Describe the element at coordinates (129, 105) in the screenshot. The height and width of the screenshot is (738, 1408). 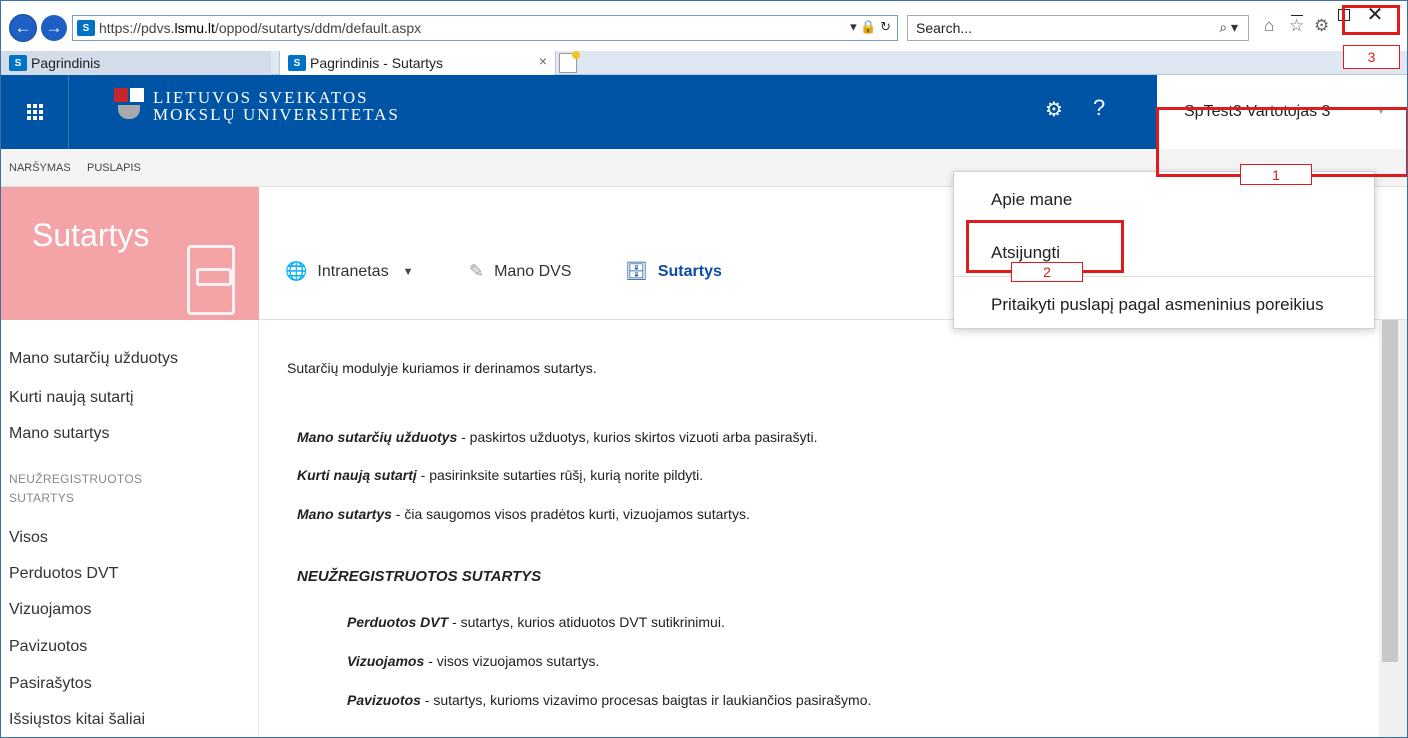
I see `university-crest-logo` at that location.